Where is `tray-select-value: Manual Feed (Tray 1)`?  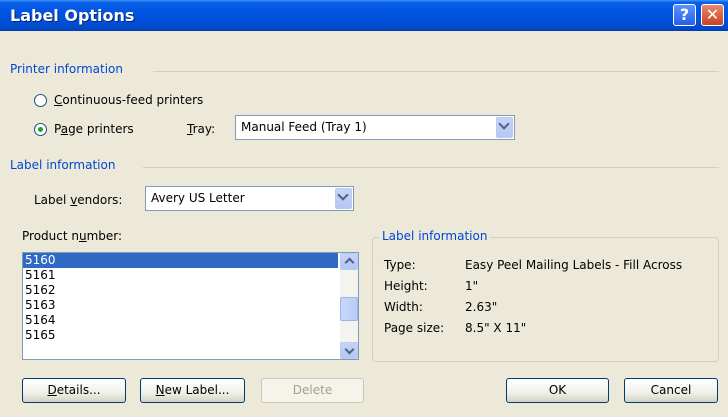 tray-select-value: Manual Feed (Tray 1) is located at coordinates (304, 127).